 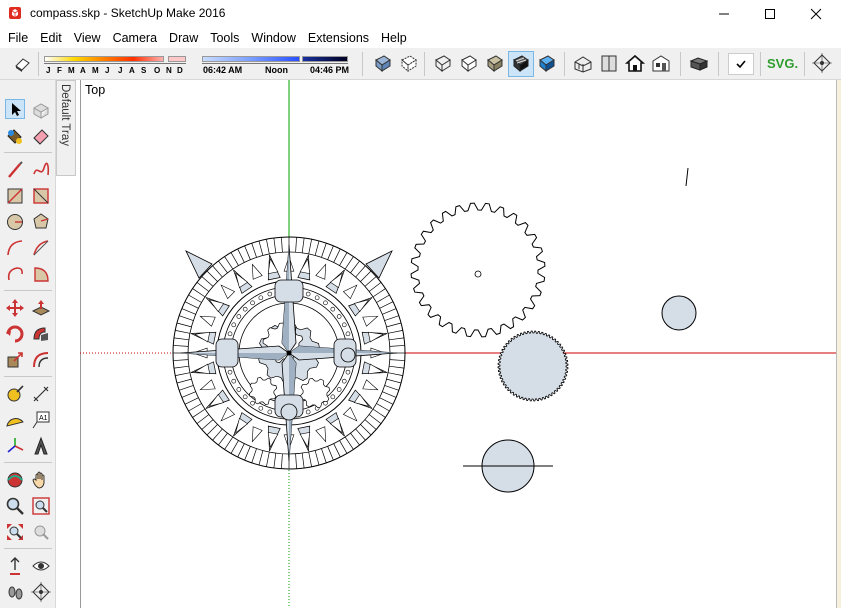 I want to click on orbit-tool-icon, so click(x=15, y=480).